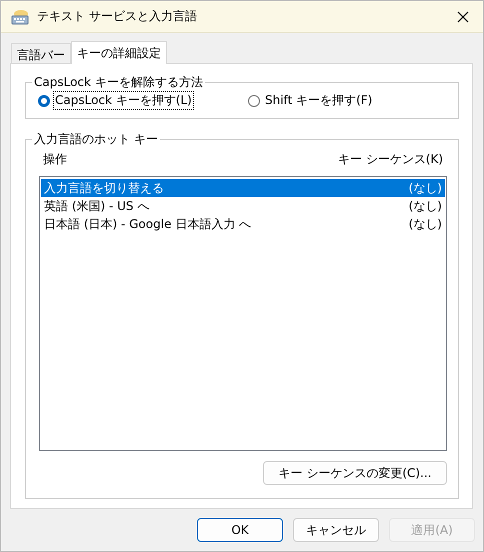 The width and height of the screenshot is (484, 552). I want to click on column-header: キー シーケンス(K), so click(390, 159).